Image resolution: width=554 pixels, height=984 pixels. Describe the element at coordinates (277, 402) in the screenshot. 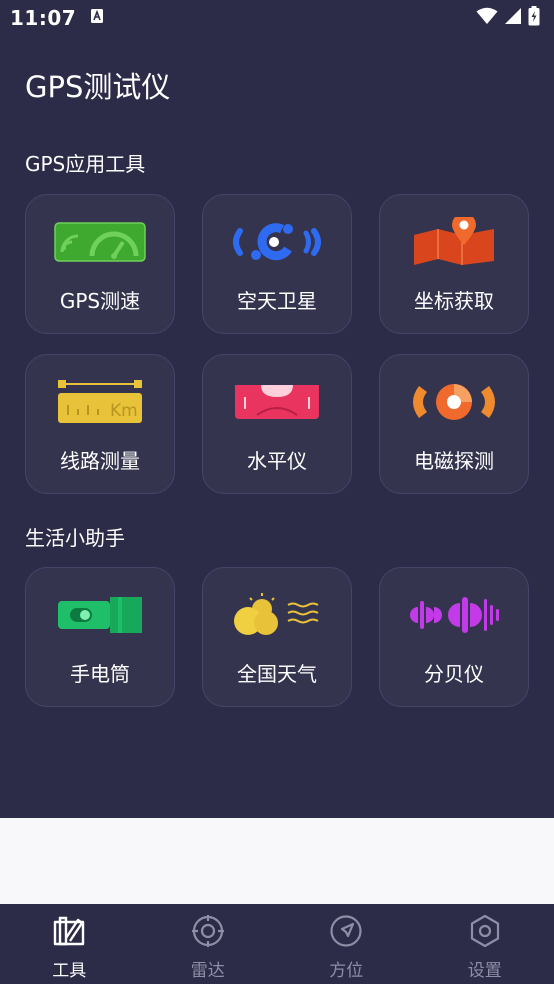

I see `level-icon` at that location.